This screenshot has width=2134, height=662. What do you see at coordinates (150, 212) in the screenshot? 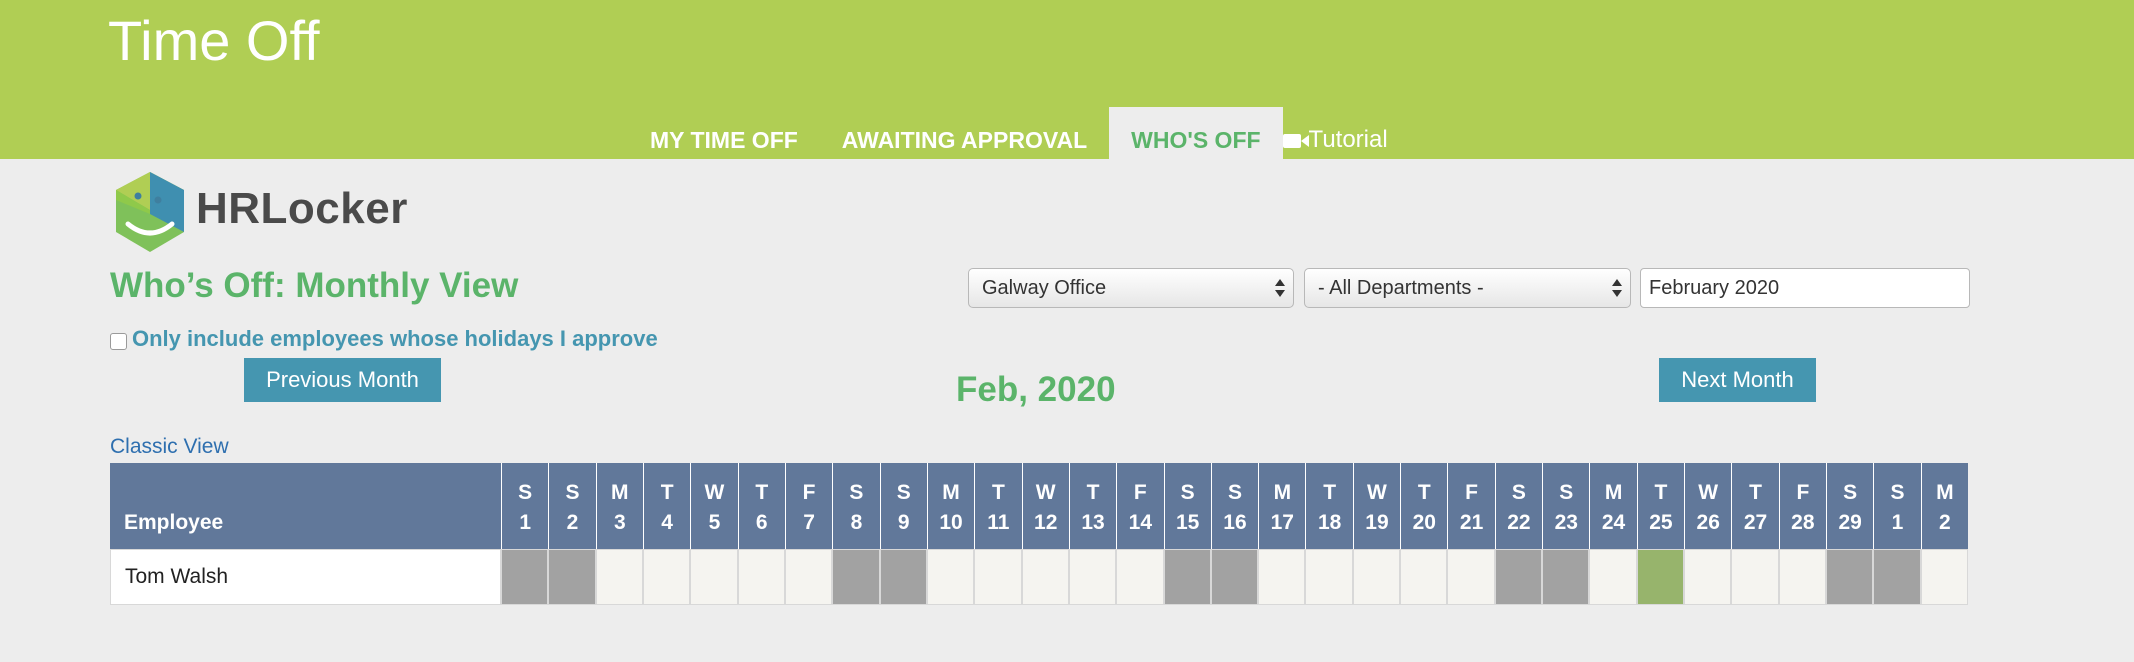
I see `hrlocker-cube-icon` at bounding box center [150, 212].